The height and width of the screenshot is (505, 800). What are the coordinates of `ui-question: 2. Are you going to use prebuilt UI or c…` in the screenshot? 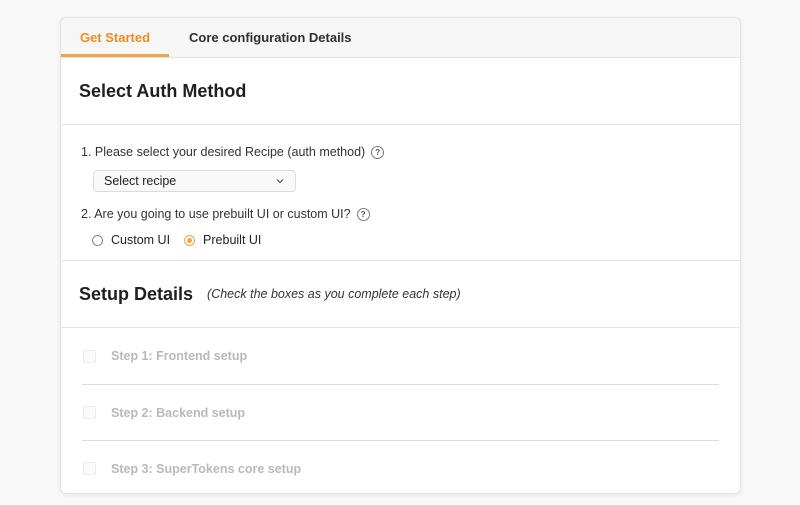 It's located at (225, 214).